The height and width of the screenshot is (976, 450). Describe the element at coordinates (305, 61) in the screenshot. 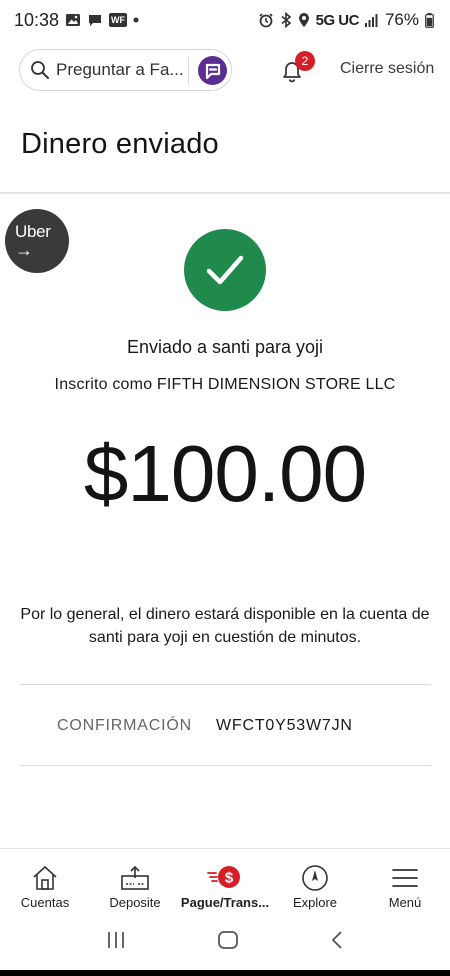

I see `notification-count-badge: 2` at that location.